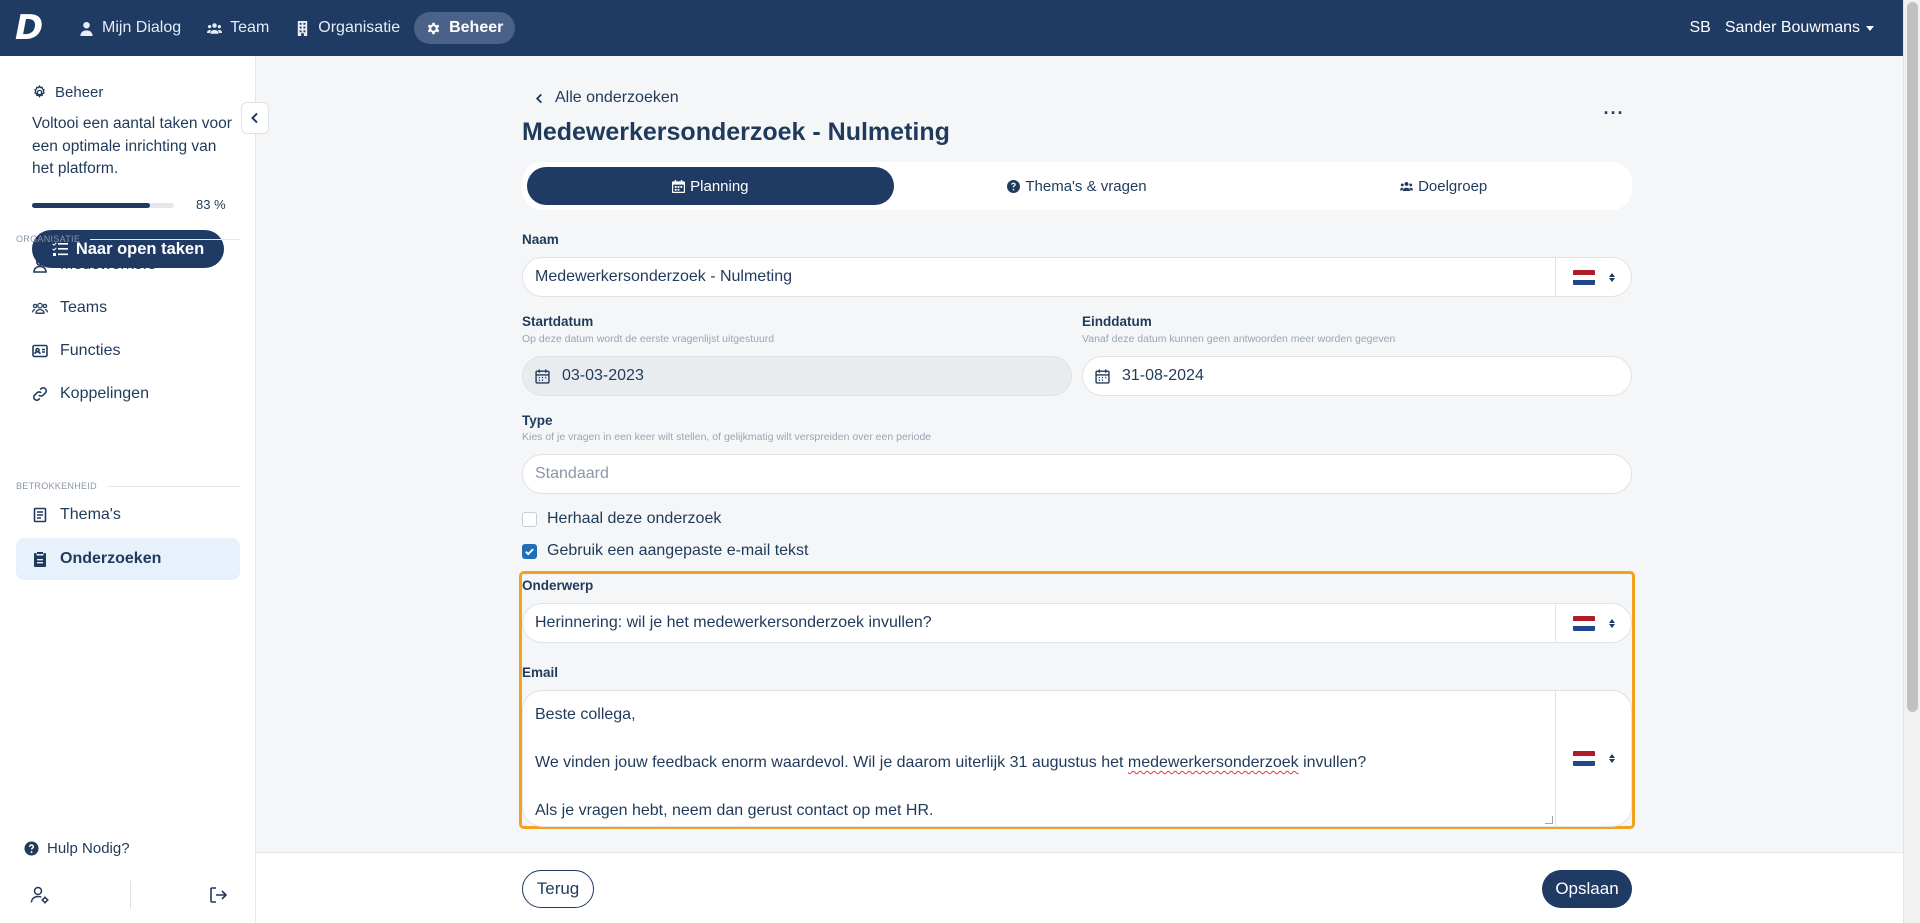  I want to click on id-card-icon, so click(40, 351).